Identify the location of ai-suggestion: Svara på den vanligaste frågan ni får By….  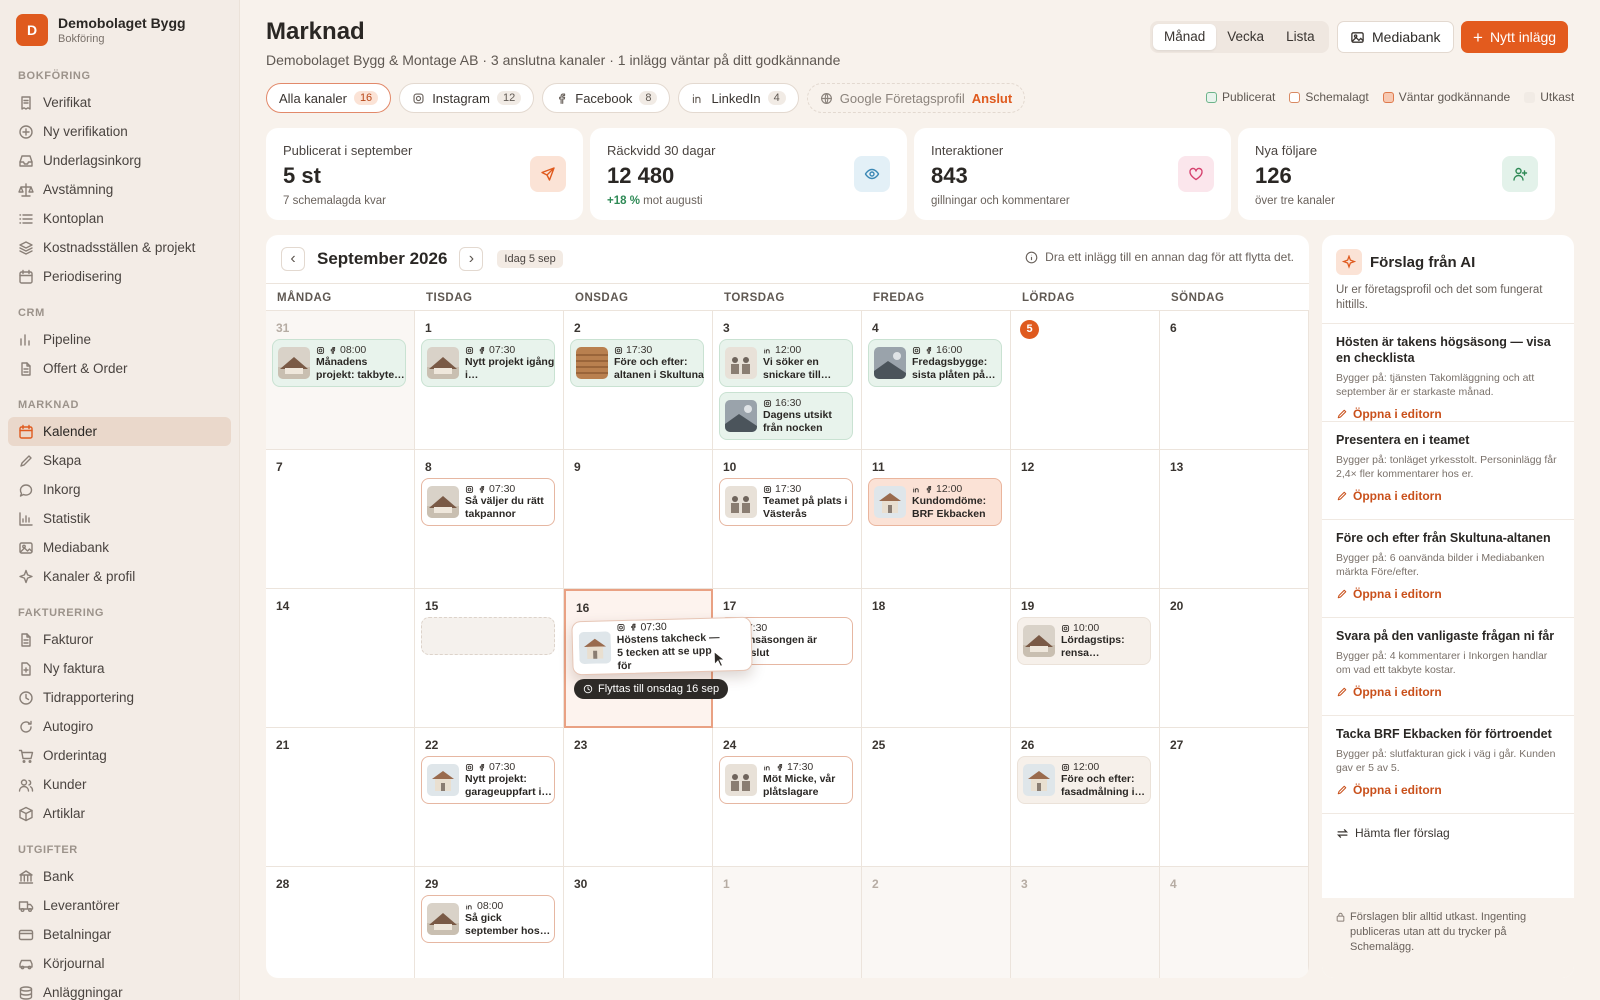
(1448, 666).